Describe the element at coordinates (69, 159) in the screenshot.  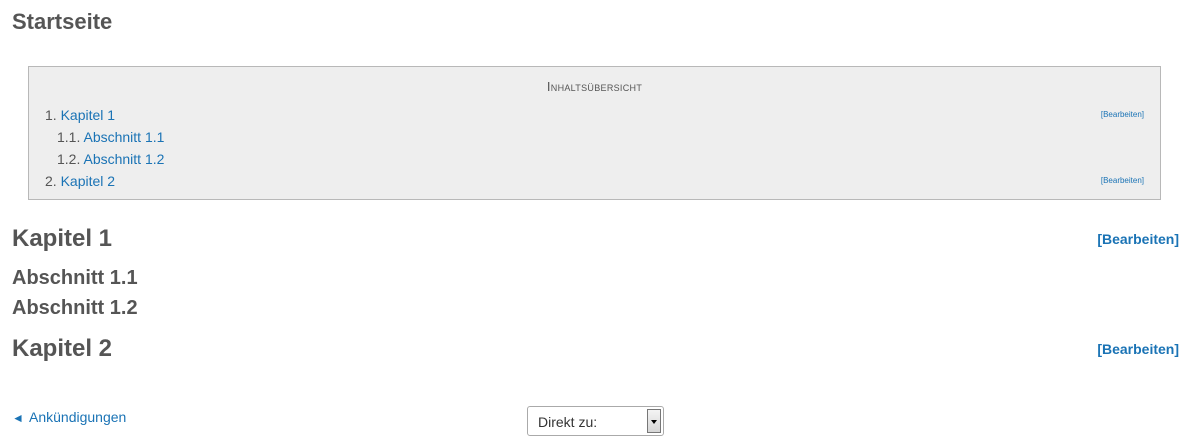
I see `toc-item-number: 1.2.` at that location.